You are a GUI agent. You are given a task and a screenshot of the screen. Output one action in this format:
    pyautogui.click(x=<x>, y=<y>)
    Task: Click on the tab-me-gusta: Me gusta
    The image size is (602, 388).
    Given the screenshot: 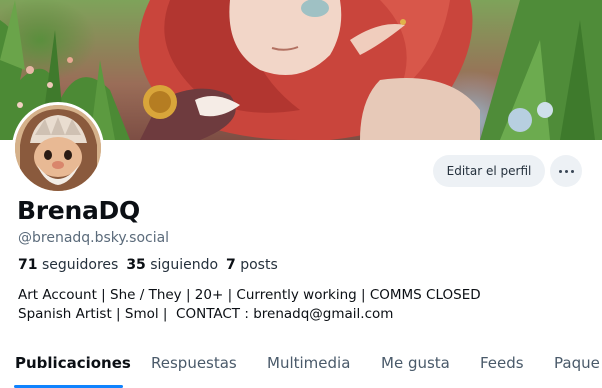 What is the action you would take?
    pyautogui.click(x=415, y=363)
    